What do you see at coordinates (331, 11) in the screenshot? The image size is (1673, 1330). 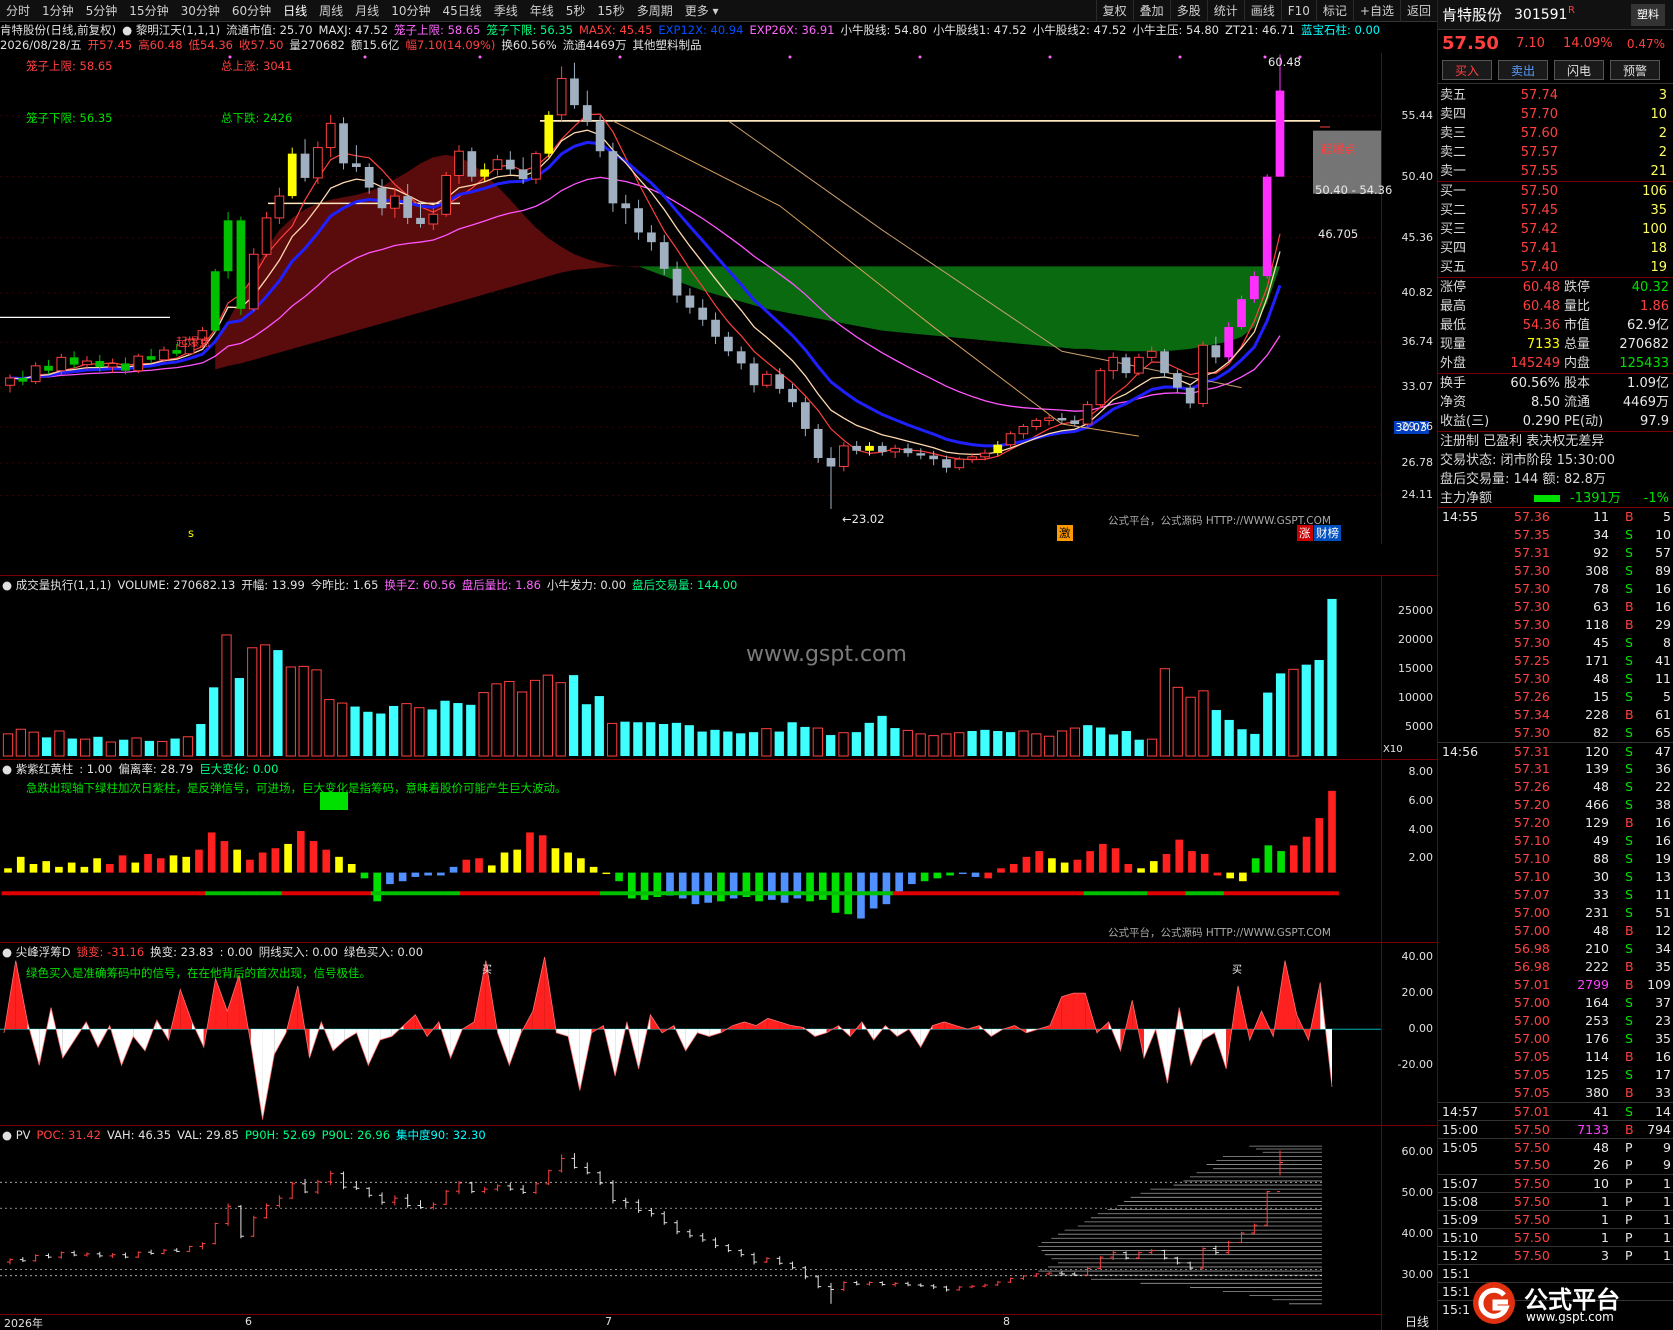 I see `period-tab-7: 周线` at bounding box center [331, 11].